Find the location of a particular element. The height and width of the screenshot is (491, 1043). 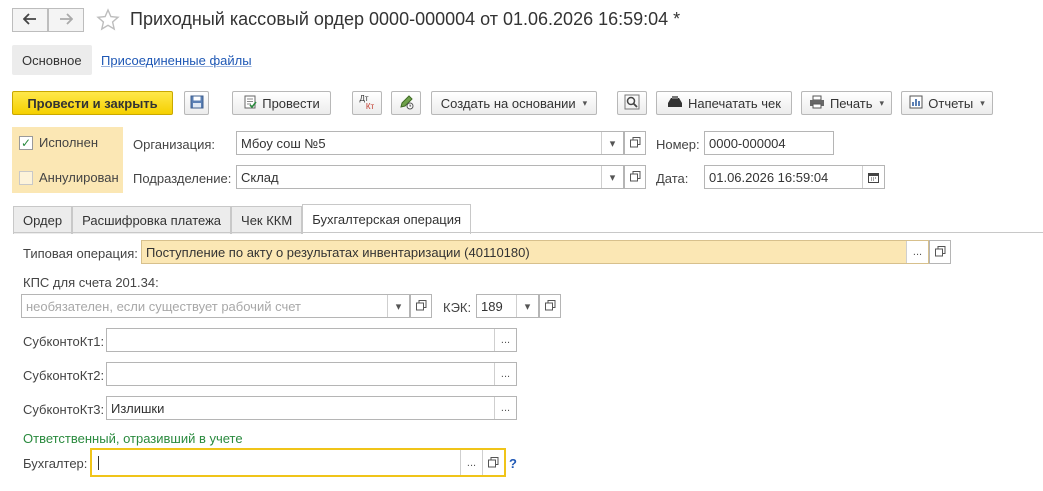

print-receipt-button: Напечатать чек is located at coordinates (724, 103).